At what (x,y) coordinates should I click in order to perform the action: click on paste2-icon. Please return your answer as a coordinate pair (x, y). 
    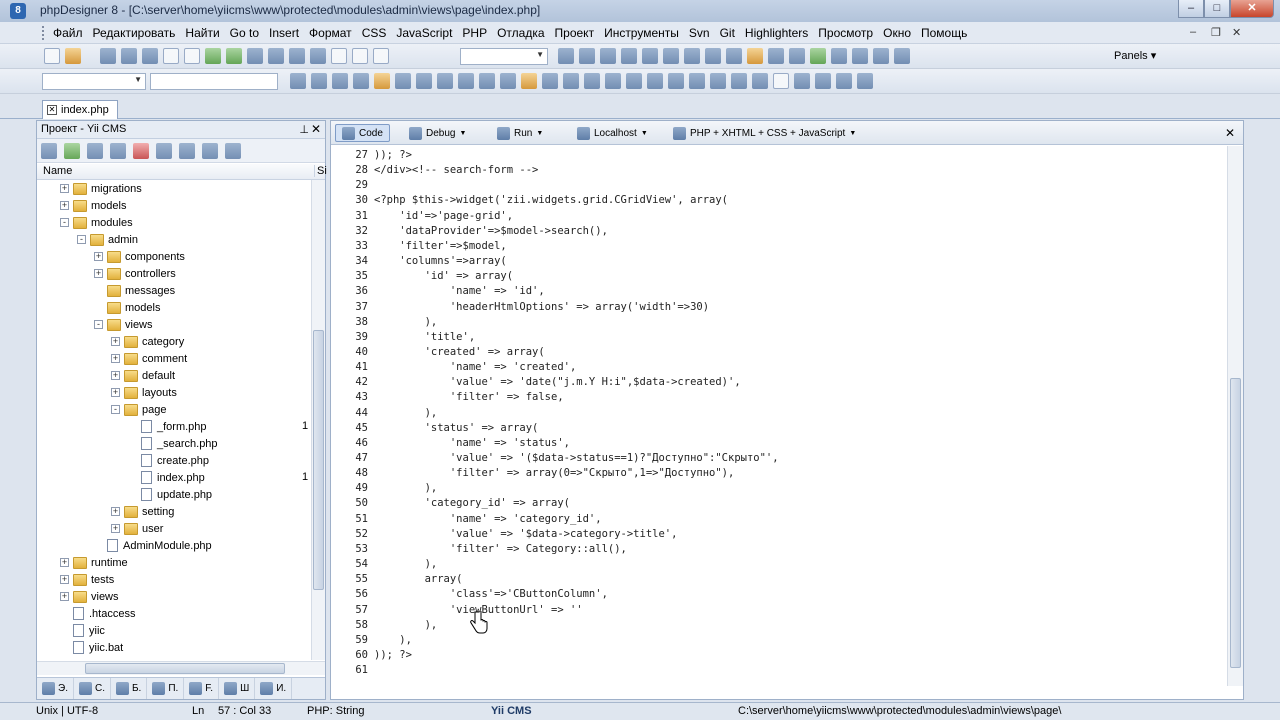
    Looking at the image, I should click on (381, 56).